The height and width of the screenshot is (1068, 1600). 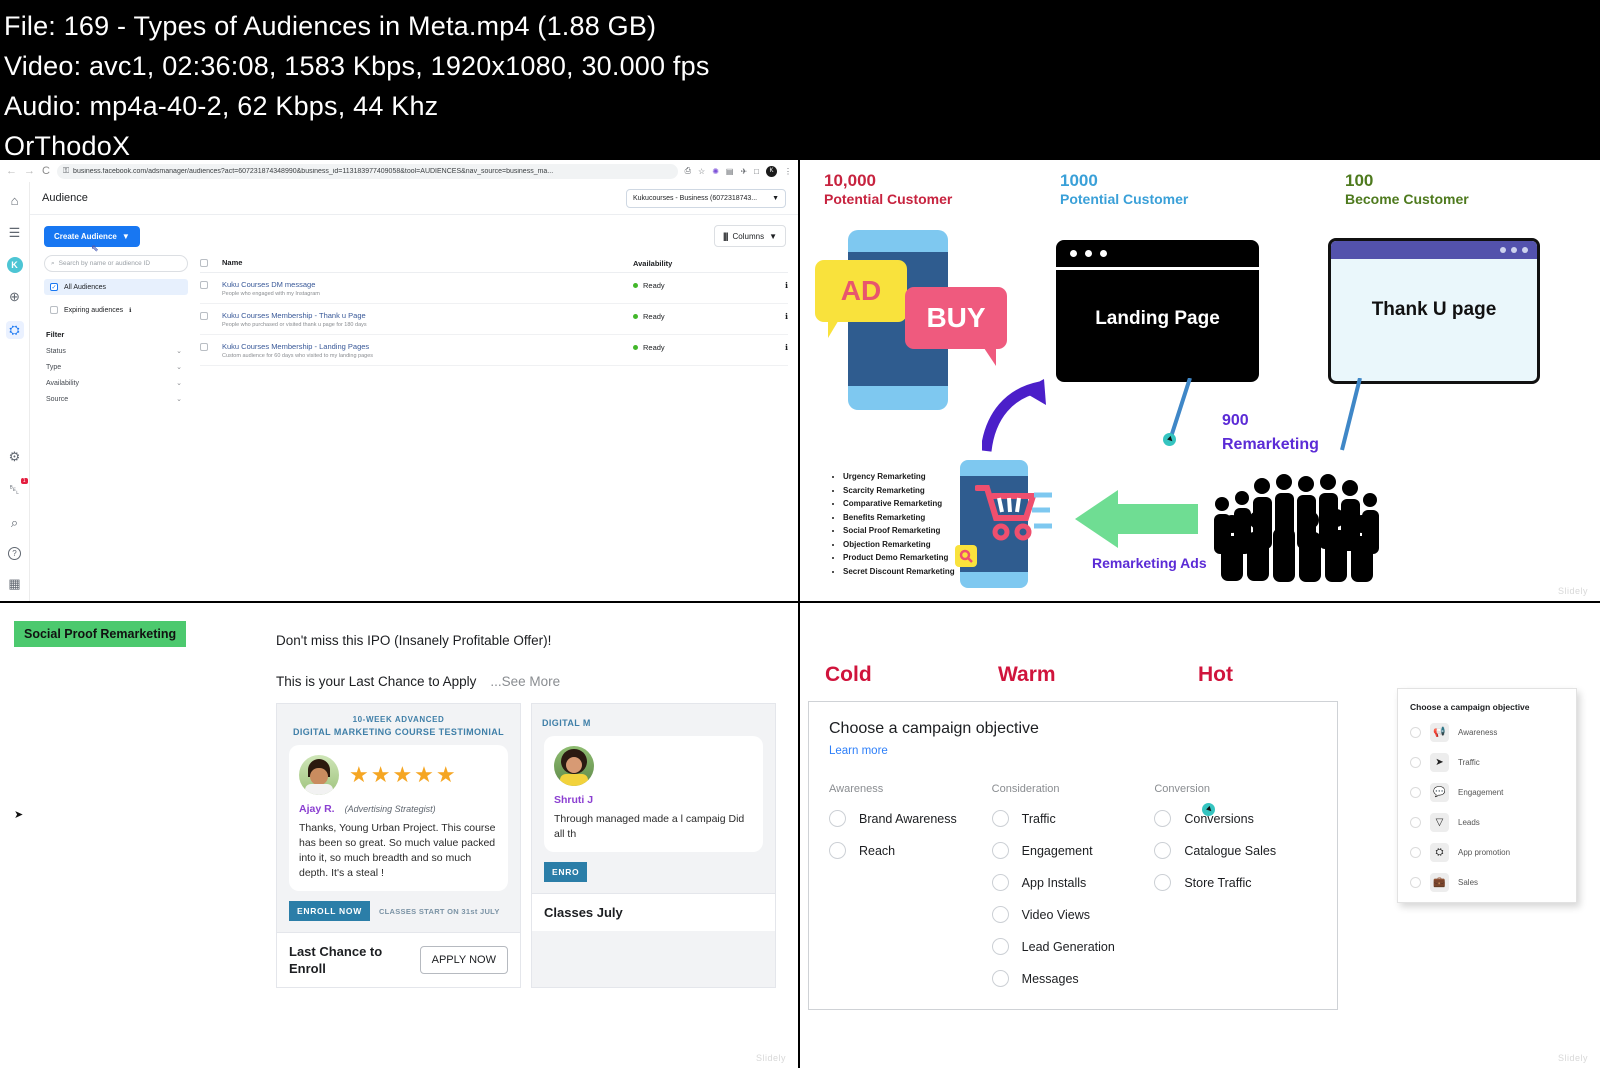 What do you see at coordinates (15, 584) in the screenshot?
I see `grid-icon: ▦` at bounding box center [15, 584].